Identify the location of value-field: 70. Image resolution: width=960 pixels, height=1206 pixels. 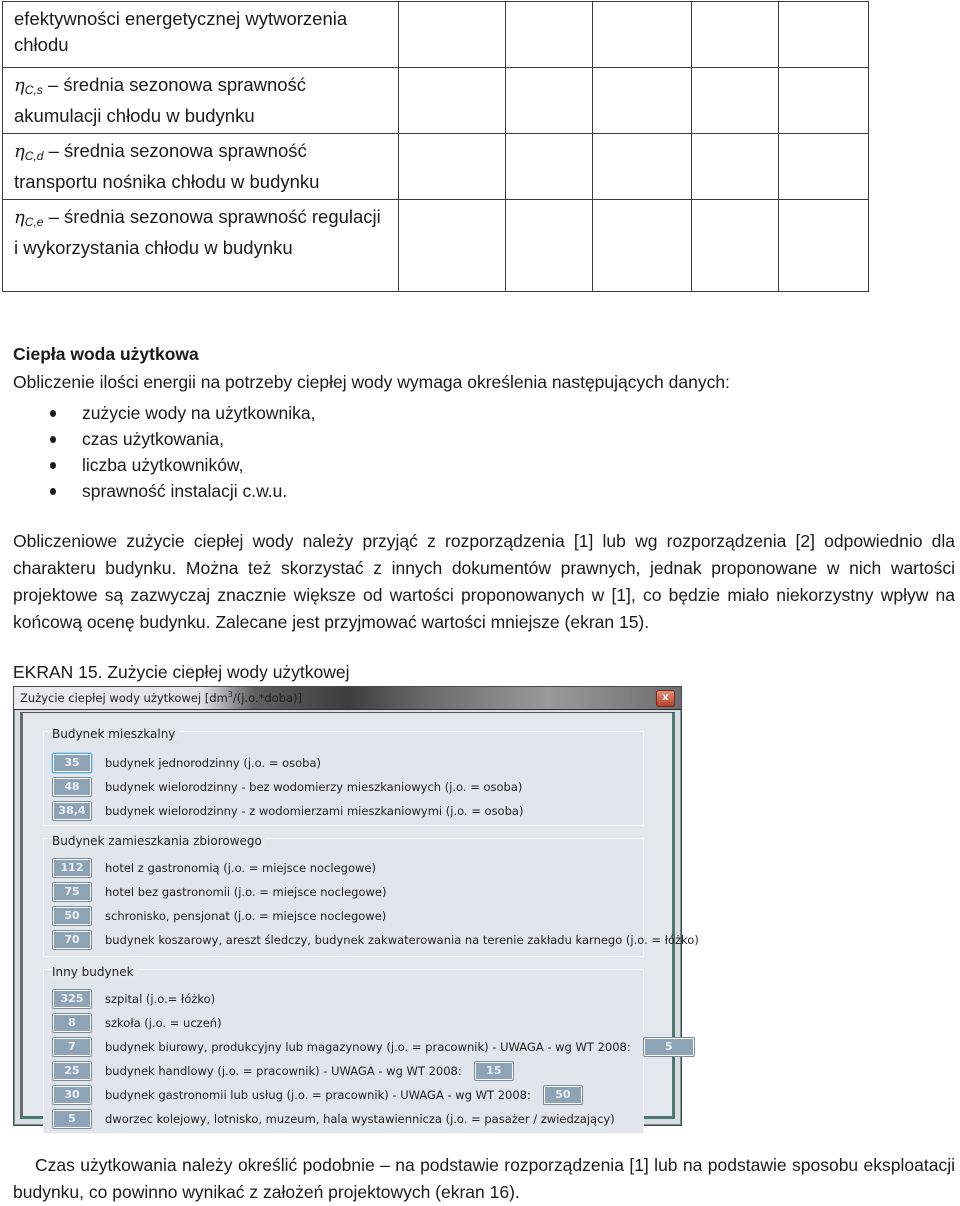
(72, 940).